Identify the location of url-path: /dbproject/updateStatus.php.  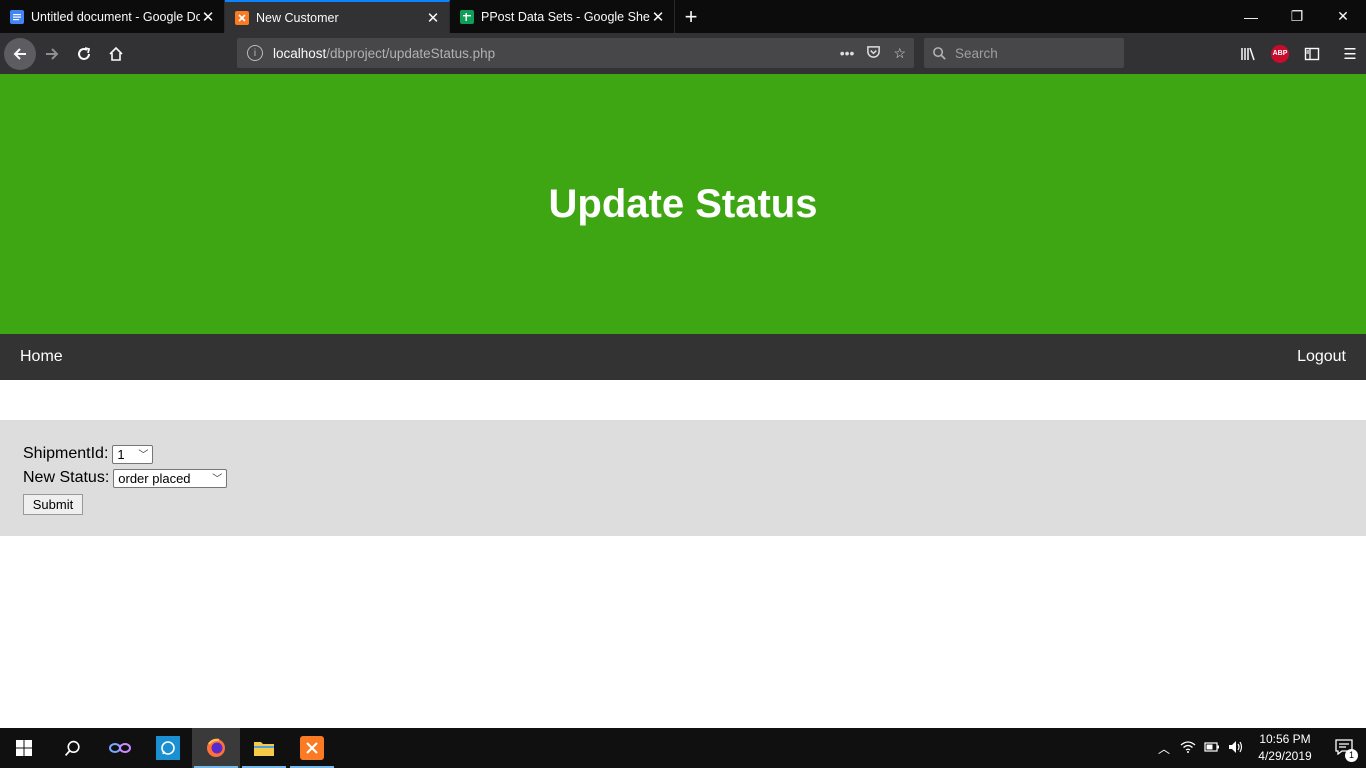
(411, 53).